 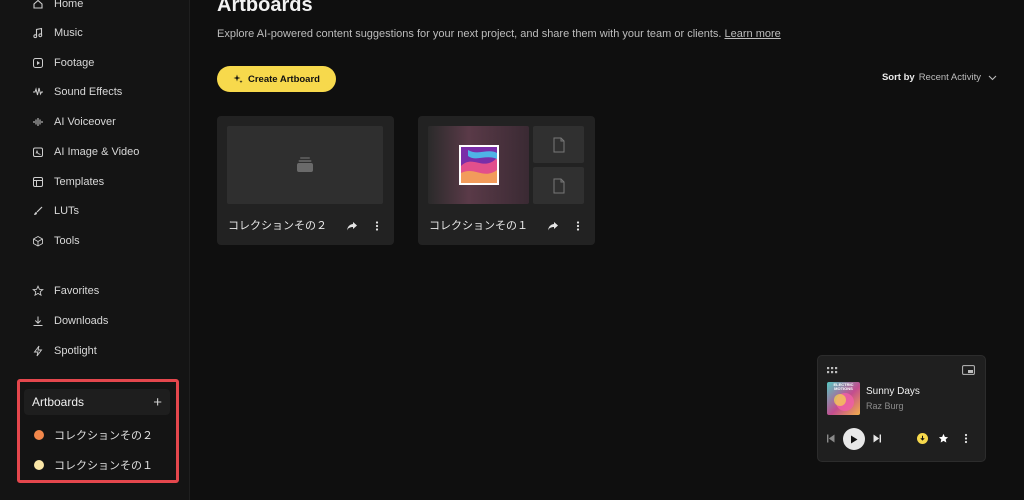 I want to click on track-title: Sunny Days, so click(x=893, y=391).